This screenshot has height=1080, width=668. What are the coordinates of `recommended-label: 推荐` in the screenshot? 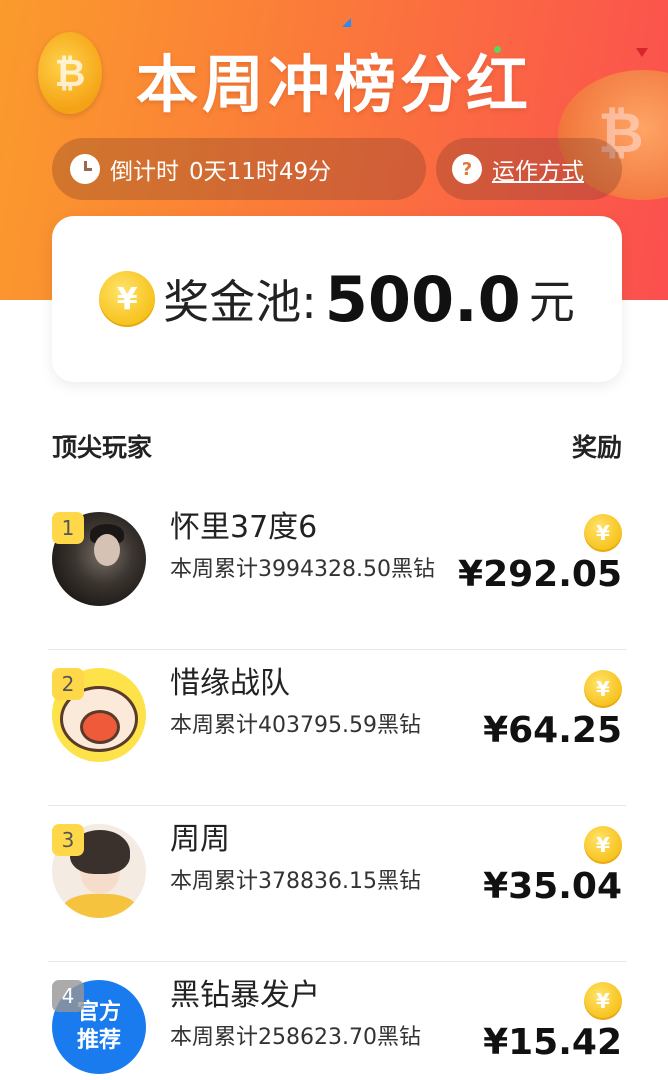 It's located at (98, 1040).